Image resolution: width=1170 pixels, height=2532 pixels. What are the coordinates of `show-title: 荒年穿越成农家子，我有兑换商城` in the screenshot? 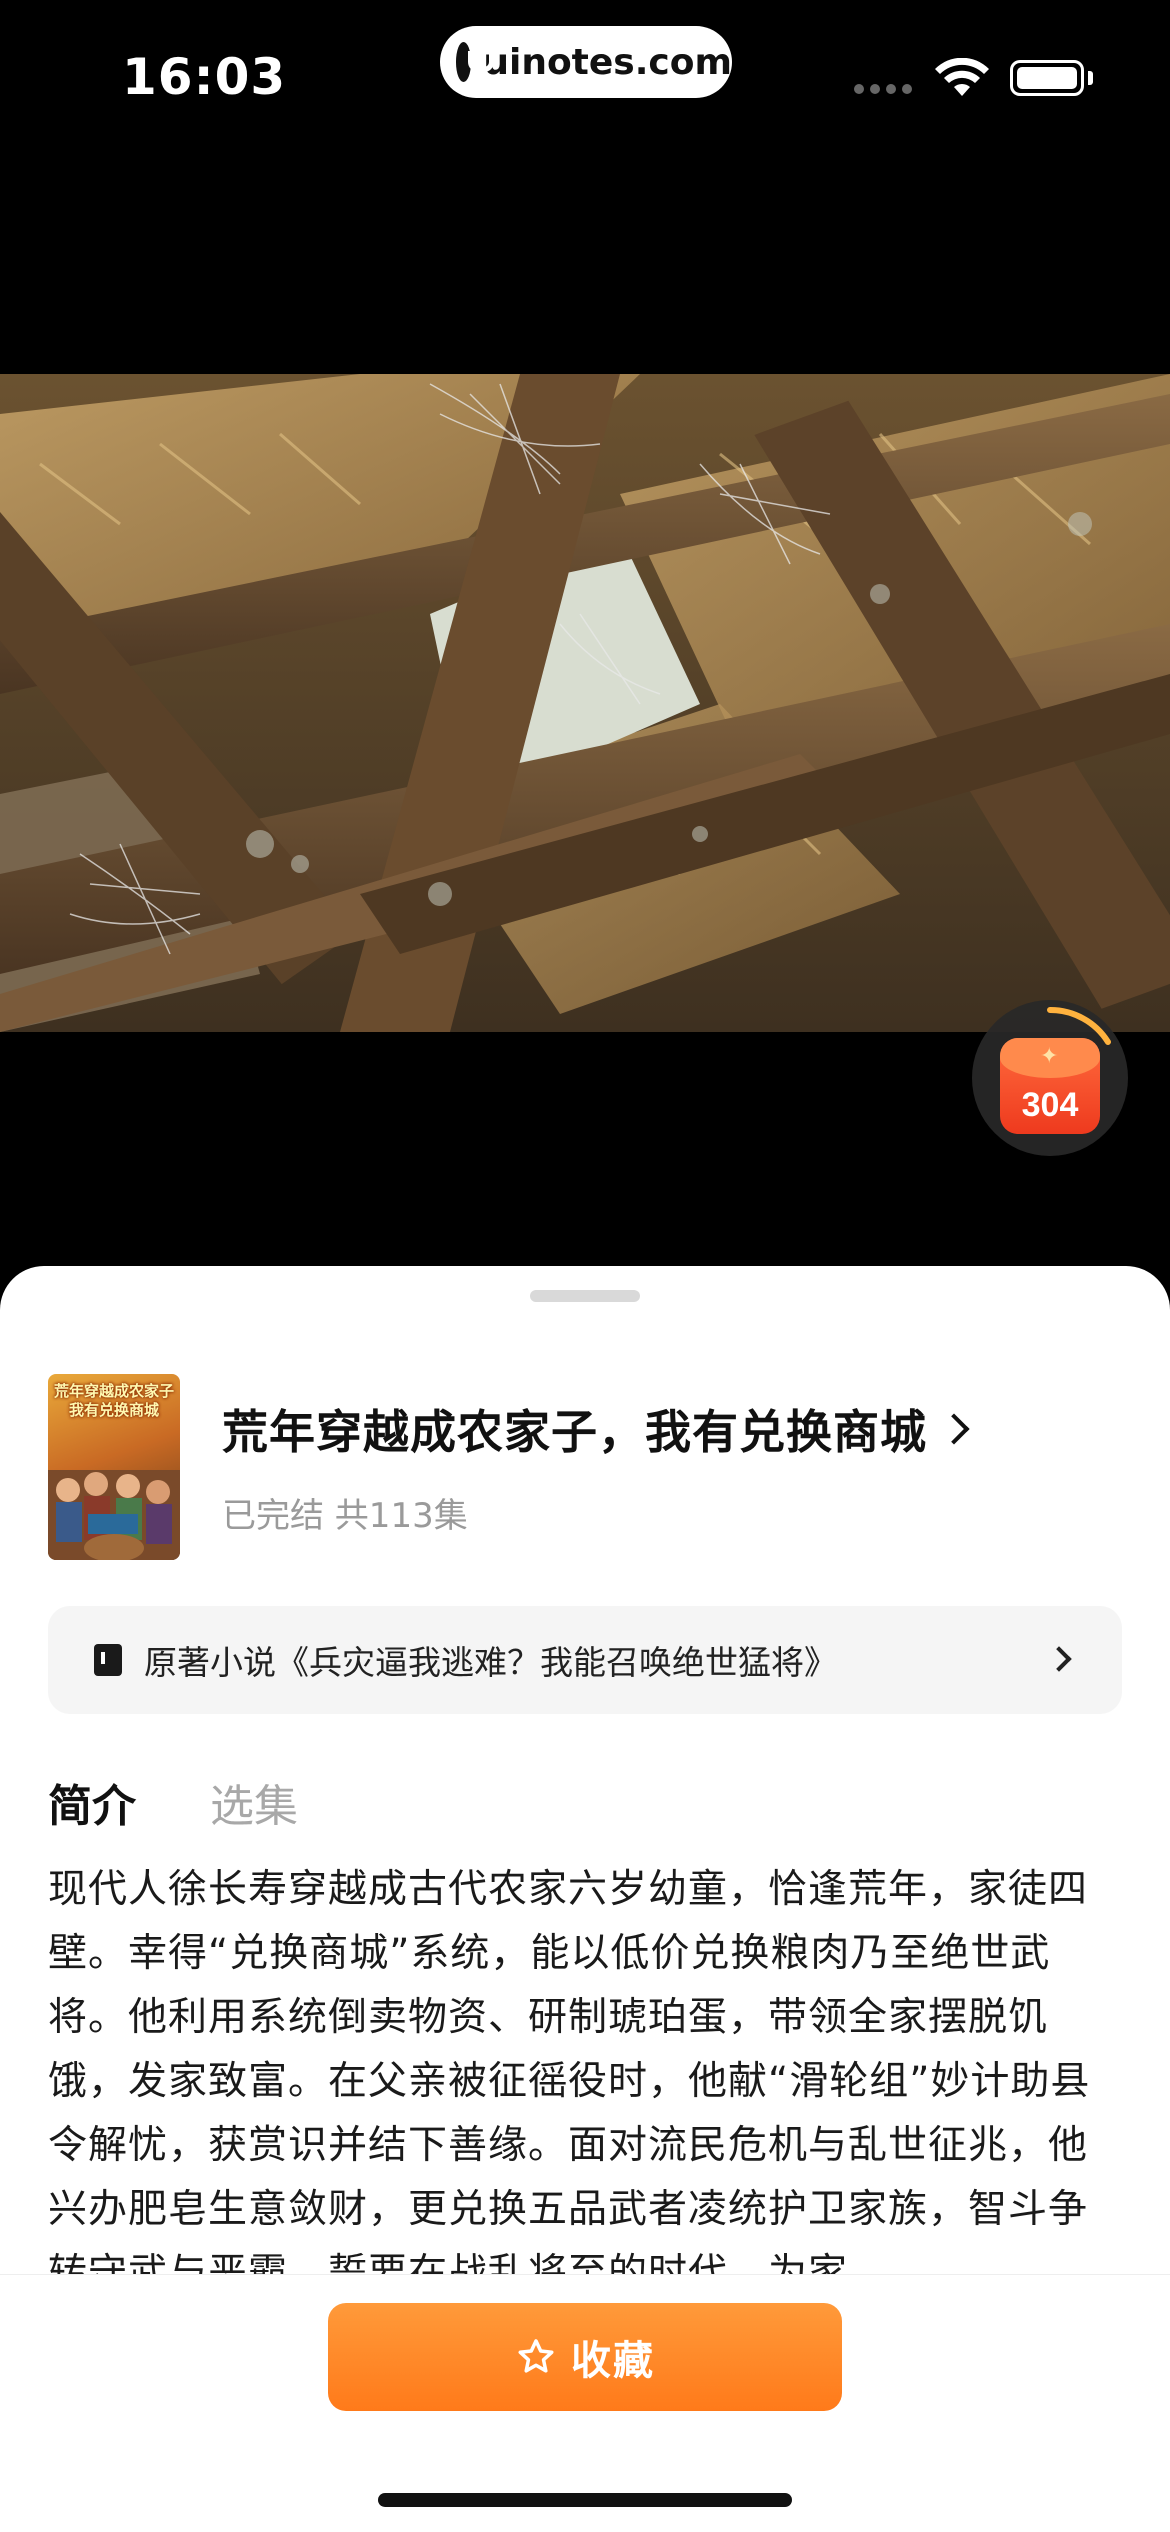 It's located at (574, 1432).